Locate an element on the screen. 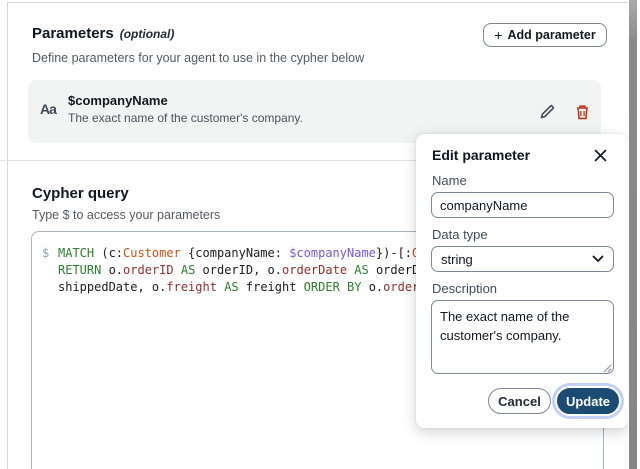 The image size is (640, 469). trash-icon is located at coordinates (582, 113).